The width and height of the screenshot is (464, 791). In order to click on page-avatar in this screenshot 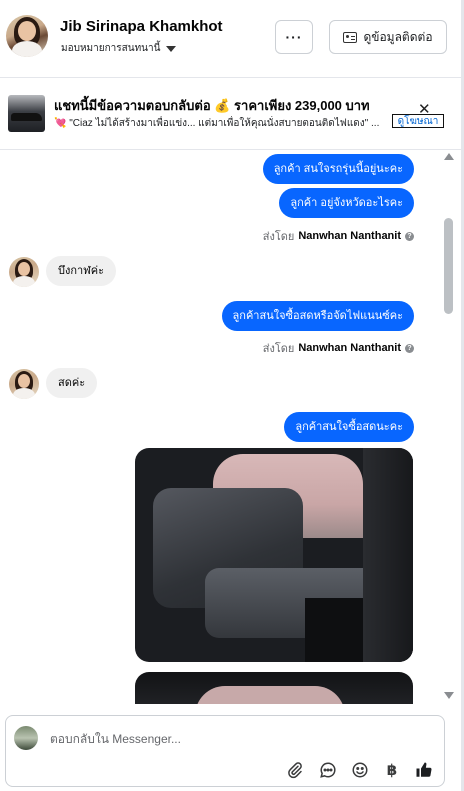, I will do `click(26, 738)`.